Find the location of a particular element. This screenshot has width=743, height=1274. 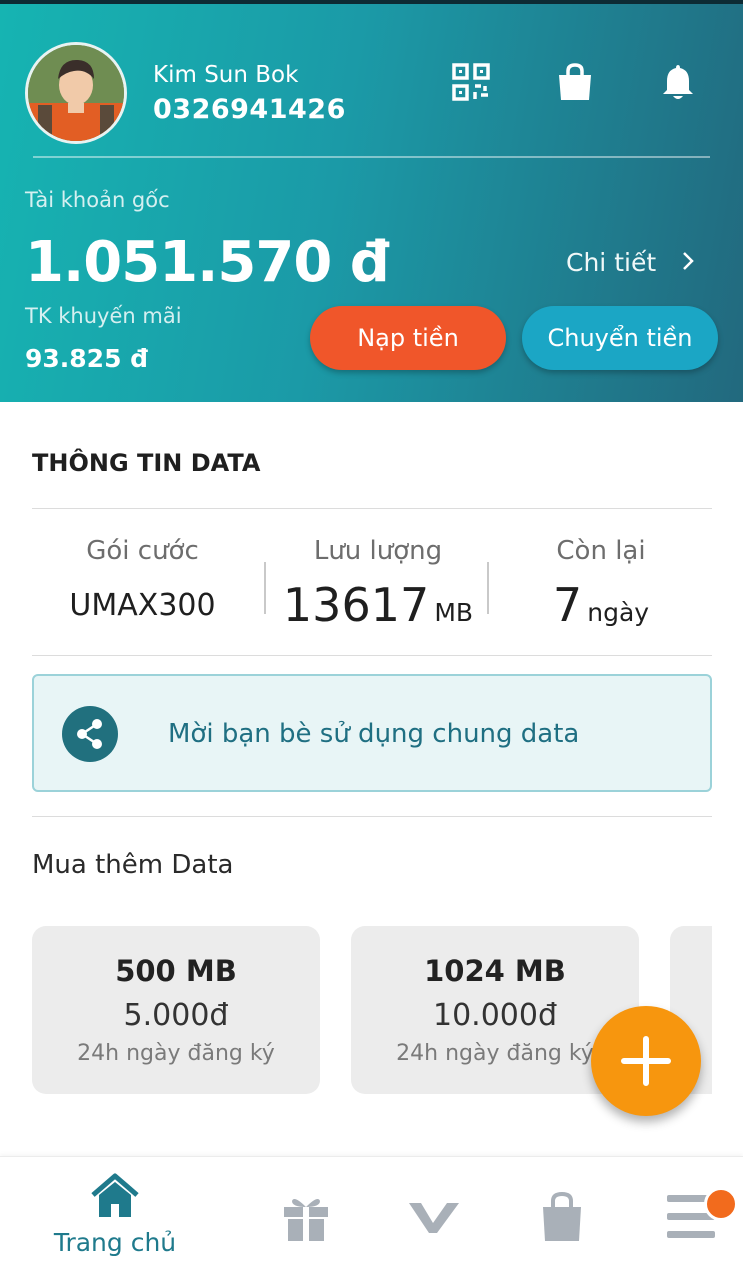

topup-button: Nạp tiền is located at coordinates (408, 338).